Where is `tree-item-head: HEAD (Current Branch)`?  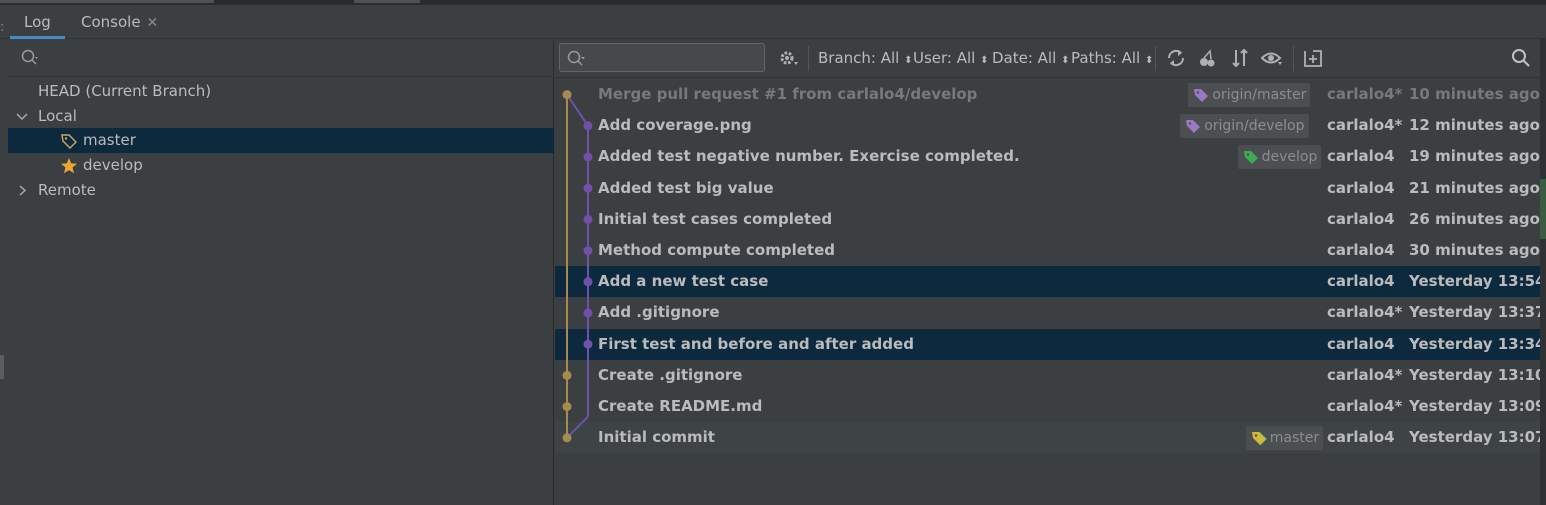 tree-item-head: HEAD (Current Branch) is located at coordinates (281, 91).